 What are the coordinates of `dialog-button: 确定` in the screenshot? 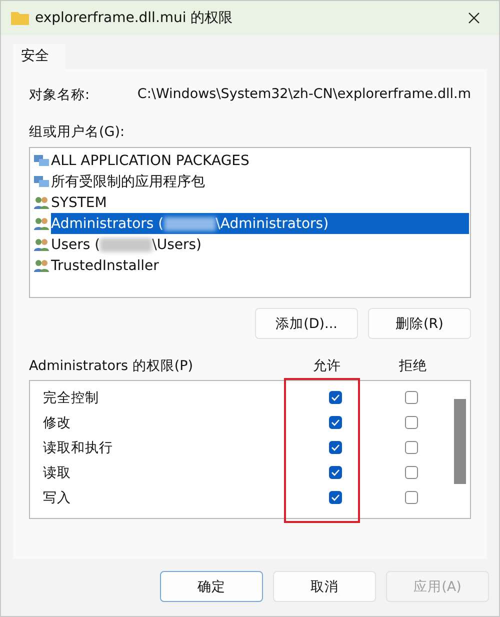 It's located at (211, 586).